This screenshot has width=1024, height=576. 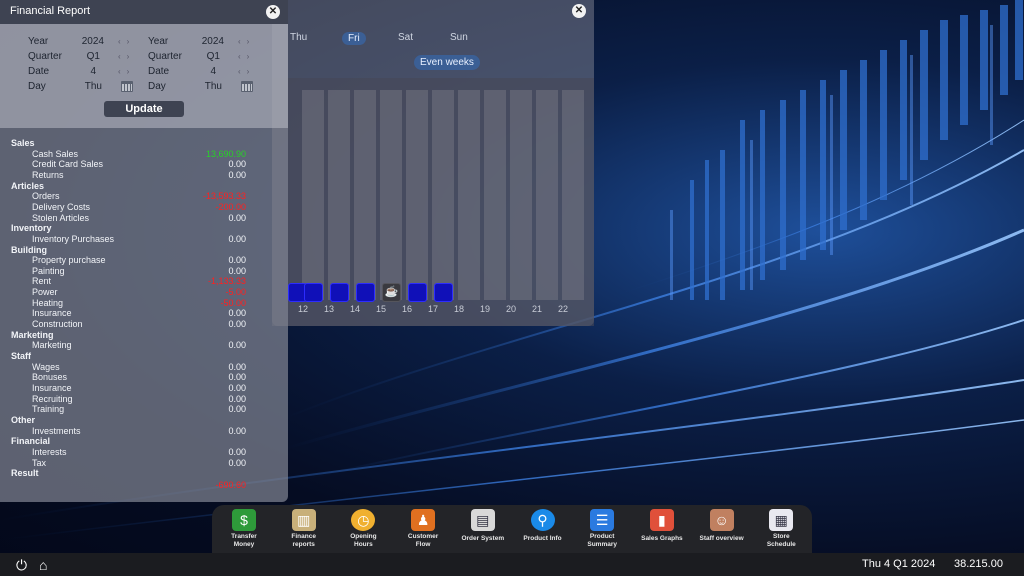 What do you see at coordinates (31, 441) in the screenshot?
I see `section-title: Financial` at bounding box center [31, 441].